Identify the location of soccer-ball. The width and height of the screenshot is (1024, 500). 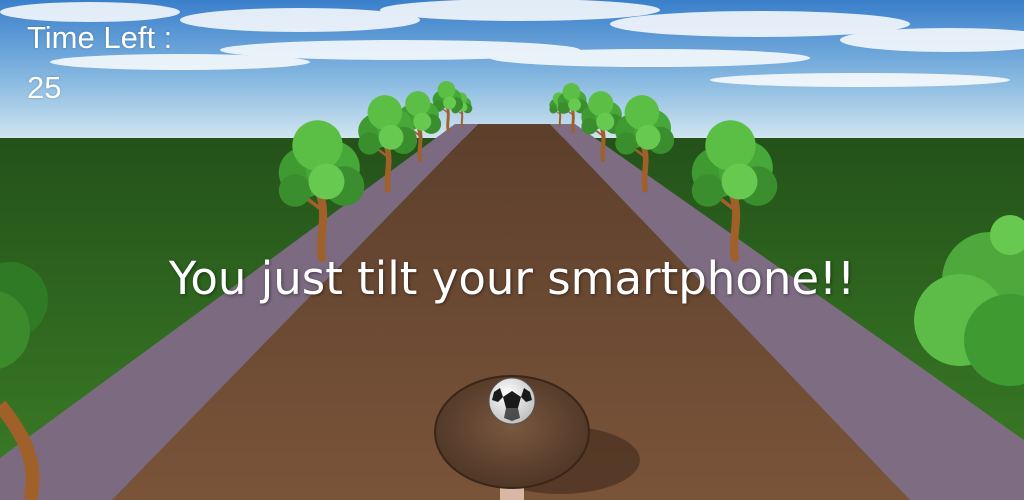
(512, 401).